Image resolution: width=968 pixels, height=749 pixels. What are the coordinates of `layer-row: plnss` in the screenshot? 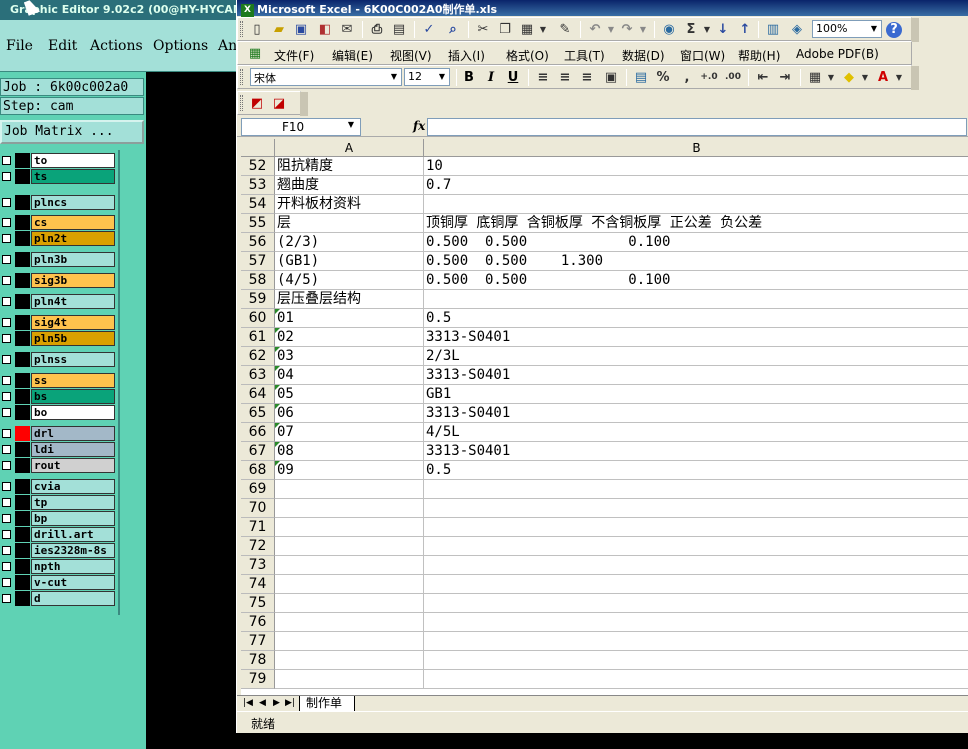 It's located at (59, 359).